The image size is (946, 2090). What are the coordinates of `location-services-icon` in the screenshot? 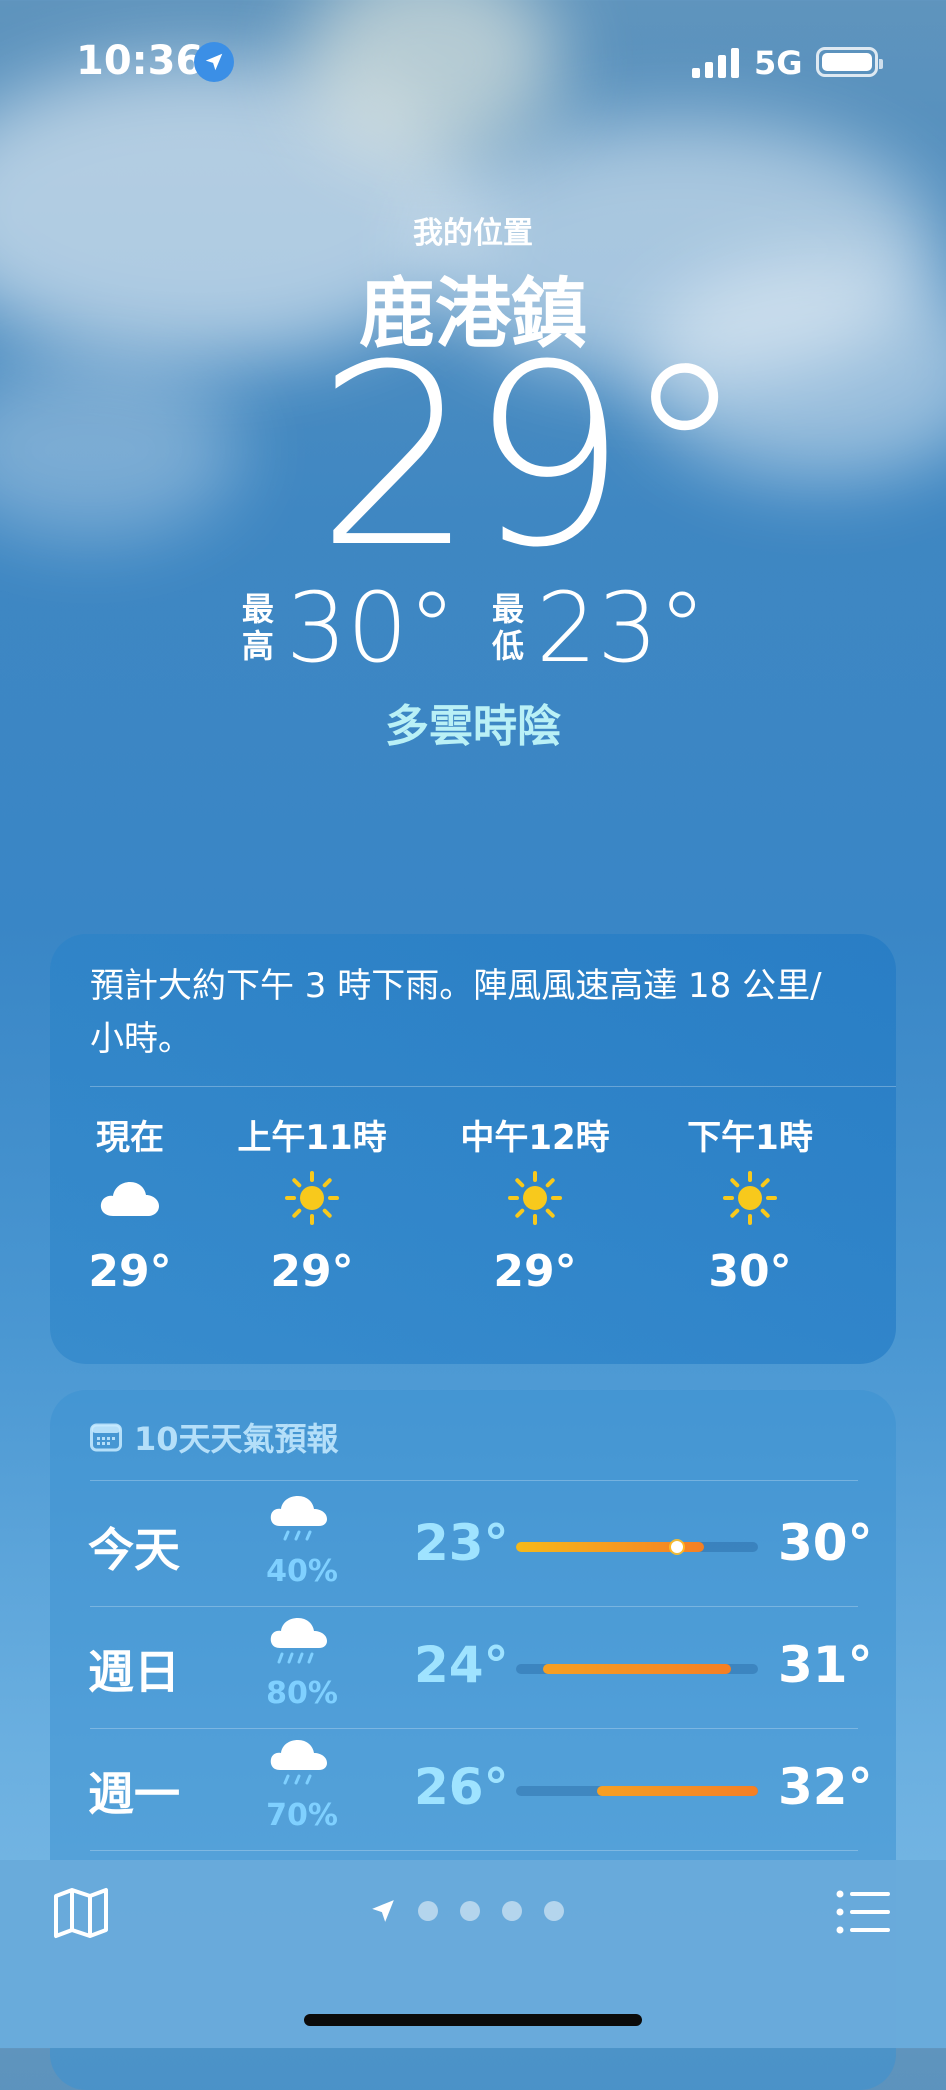 It's located at (214, 62).